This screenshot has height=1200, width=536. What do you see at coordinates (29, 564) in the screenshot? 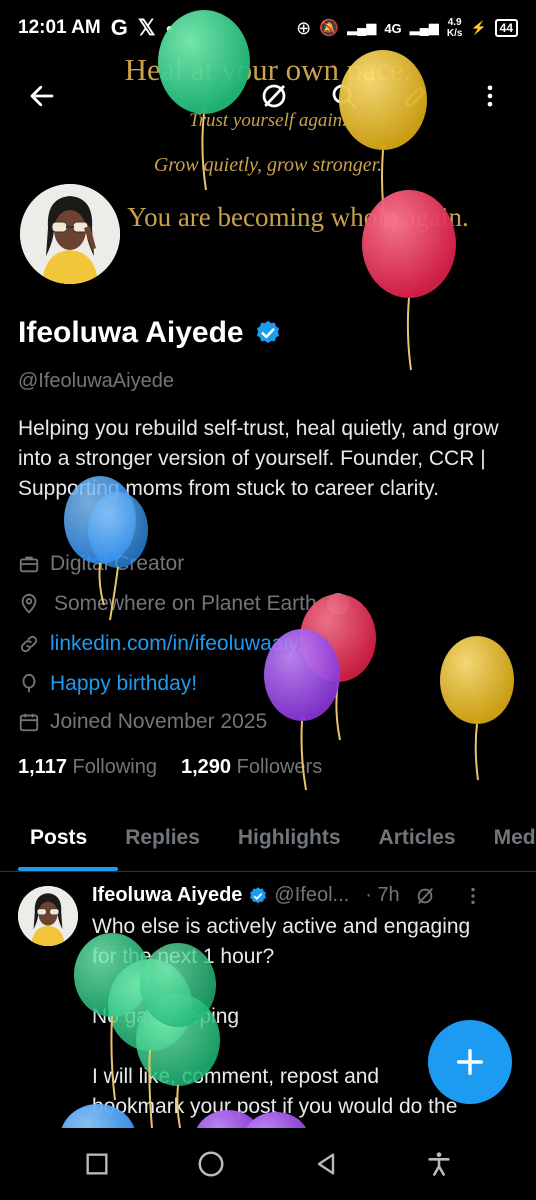
I see `briefcase-icon` at bounding box center [29, 564].